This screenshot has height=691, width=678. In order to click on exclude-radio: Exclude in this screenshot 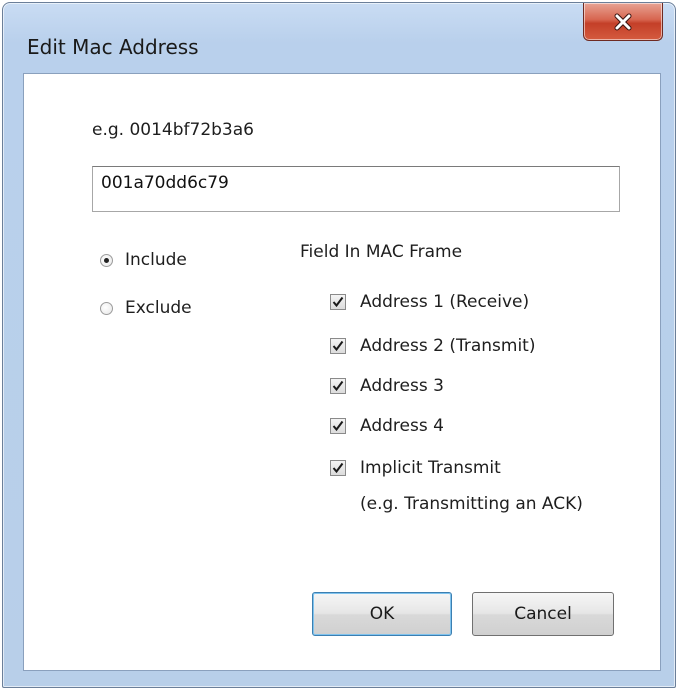, I will do `click(146, 308)`.